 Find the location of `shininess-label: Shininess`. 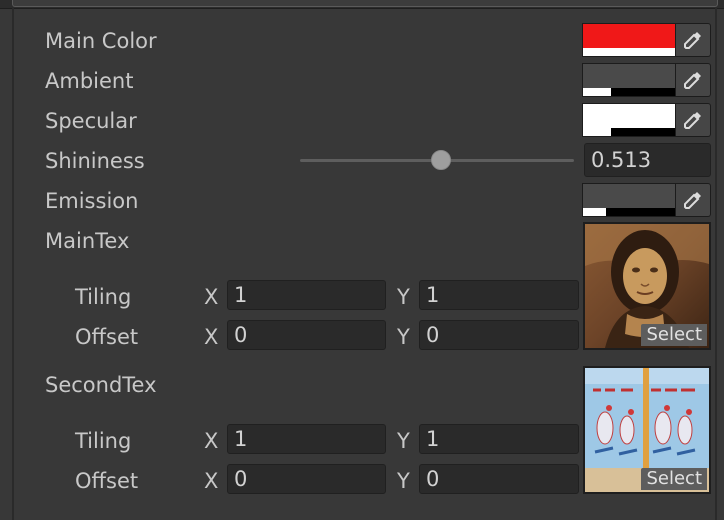

shininess-label: Shininess is located at coordinates (95, 161).